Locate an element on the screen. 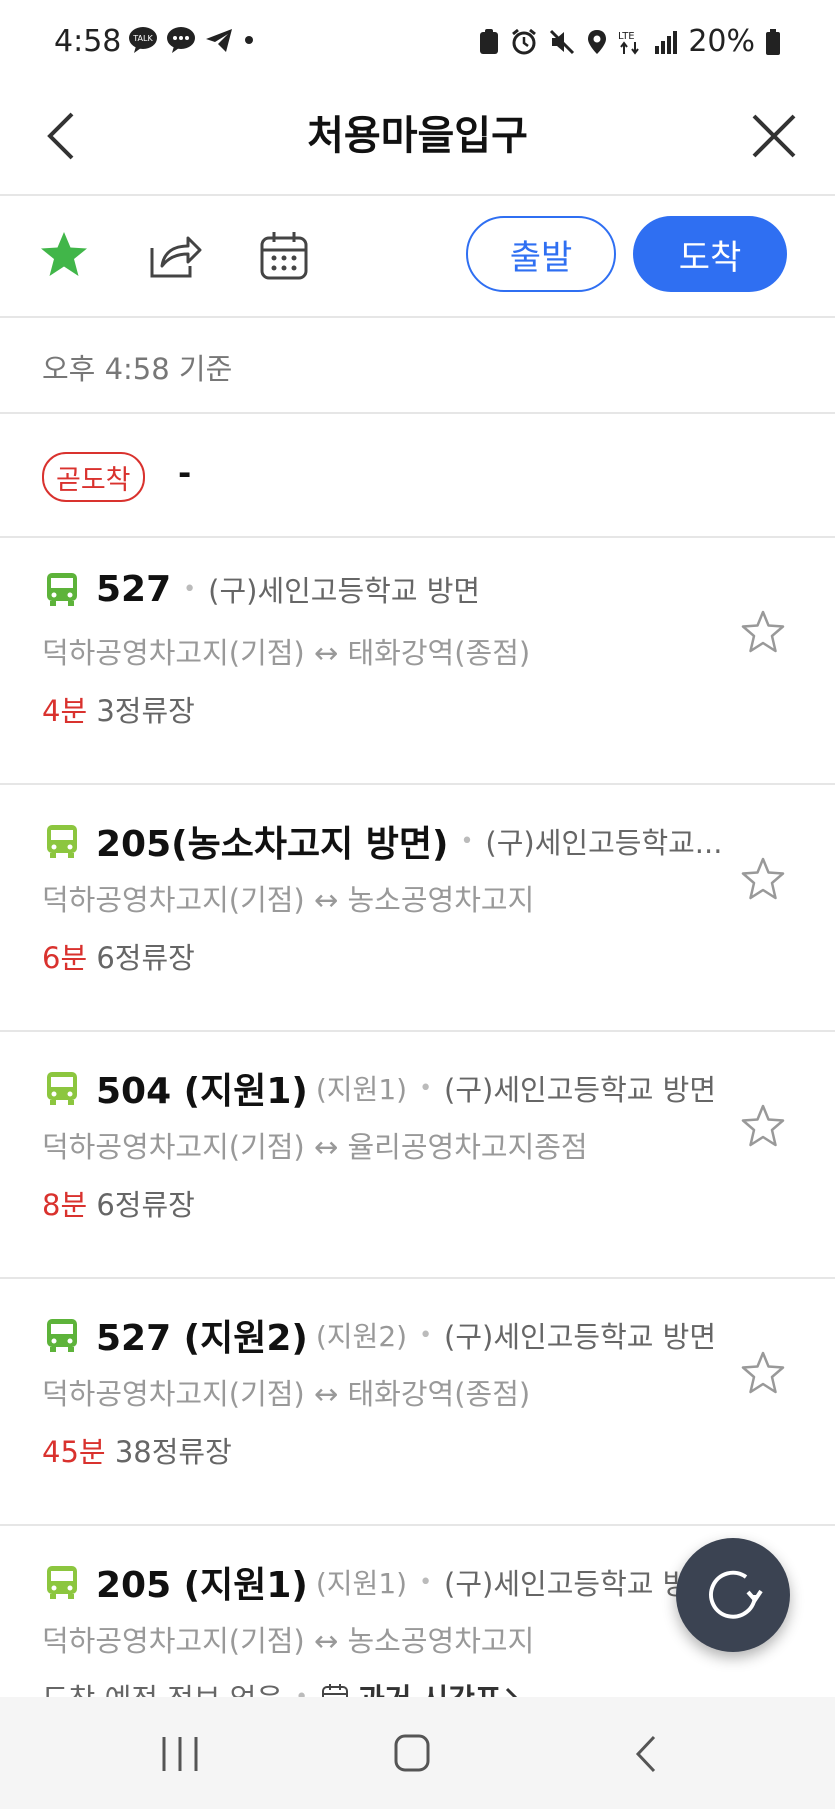 The height and width of the screenshot is (1809, 835). route-eta: 6분 6정류장 is located at coordinates (118, 956).